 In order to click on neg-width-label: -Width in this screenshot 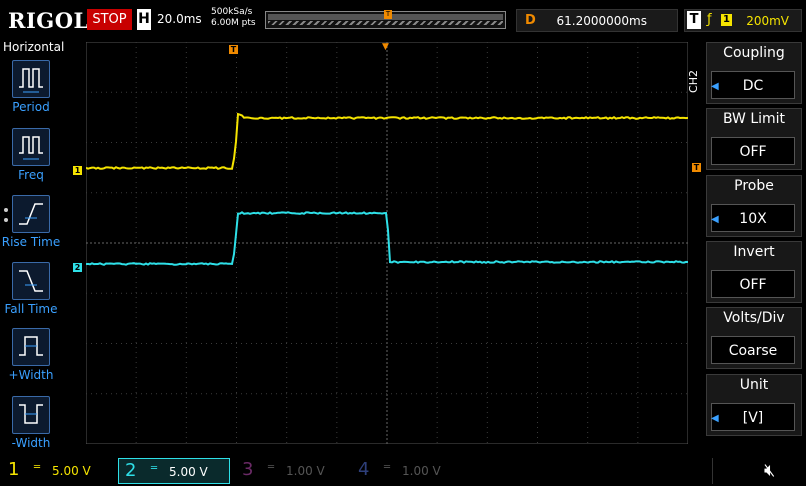, I will do `click(31, 443)`.